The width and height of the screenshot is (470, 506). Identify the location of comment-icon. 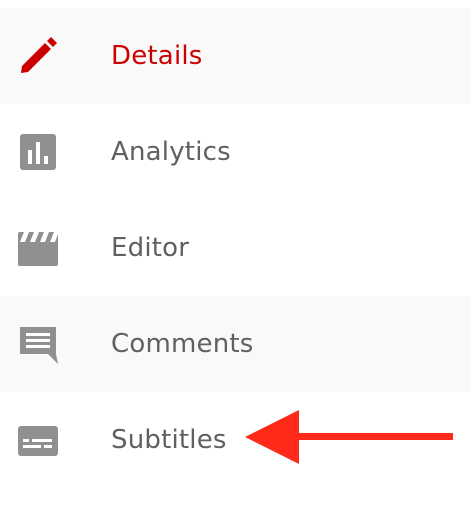
(38, 344).